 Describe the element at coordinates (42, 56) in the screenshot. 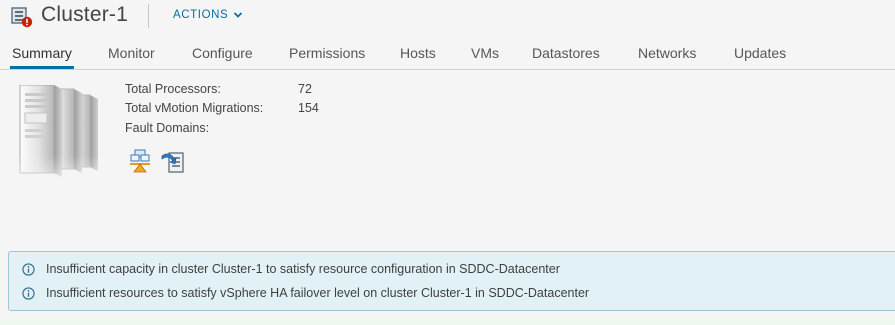

I see `tab-summary: Summary` at that location.